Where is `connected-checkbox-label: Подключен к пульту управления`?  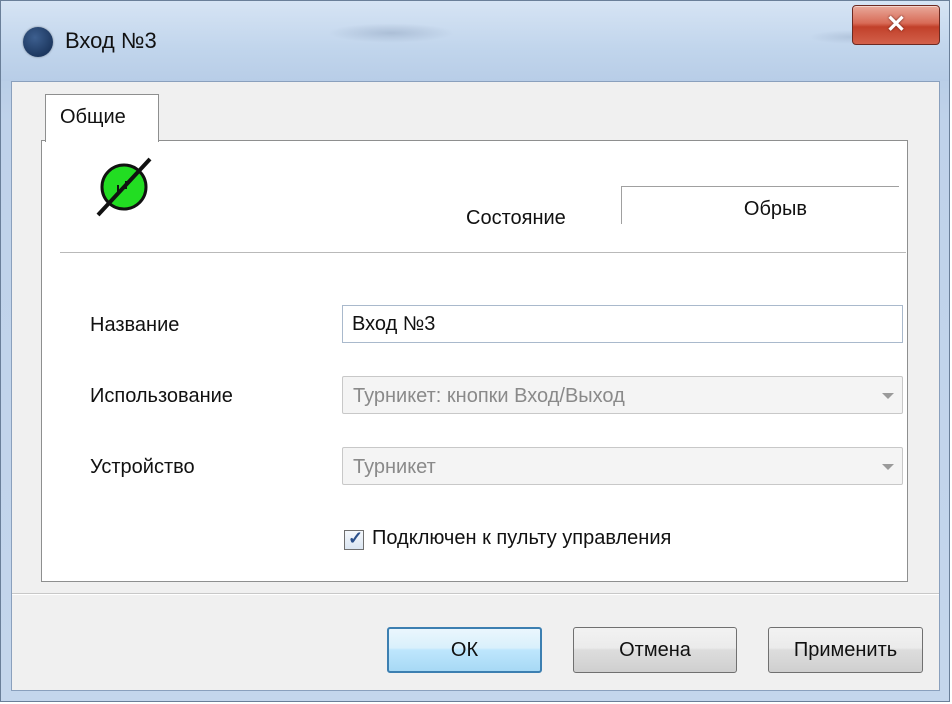
connected-checkbox-label: Подключен к пульту управления is located at coordinates (521, 538).